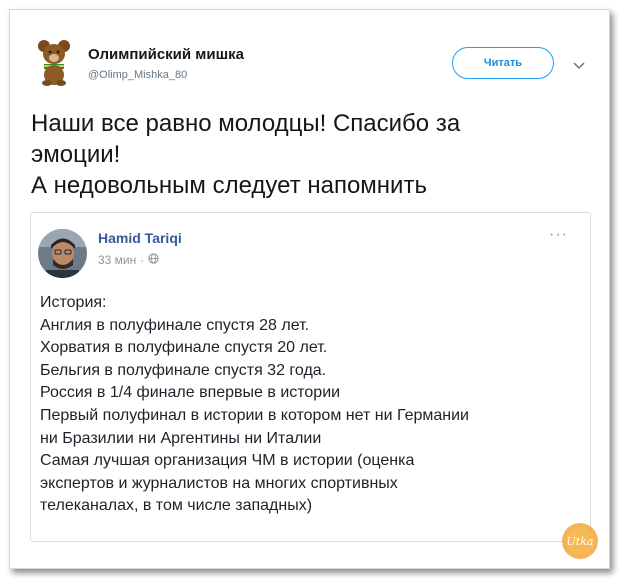  Describe the element at coordinates (181, 438) in the screenshot. I see `post-text-line: ни Бразилии ни Аргентины ни Италии` at that location.